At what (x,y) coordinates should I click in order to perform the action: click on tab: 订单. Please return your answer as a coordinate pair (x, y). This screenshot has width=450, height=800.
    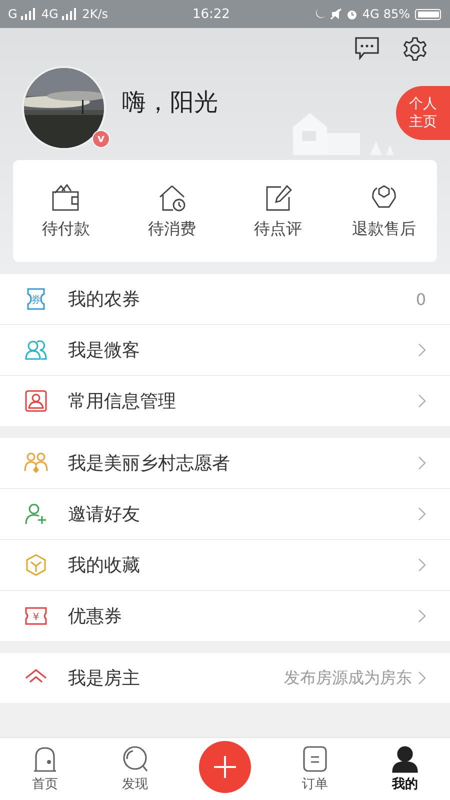
    Looking at the image, I should click on (315, 769).